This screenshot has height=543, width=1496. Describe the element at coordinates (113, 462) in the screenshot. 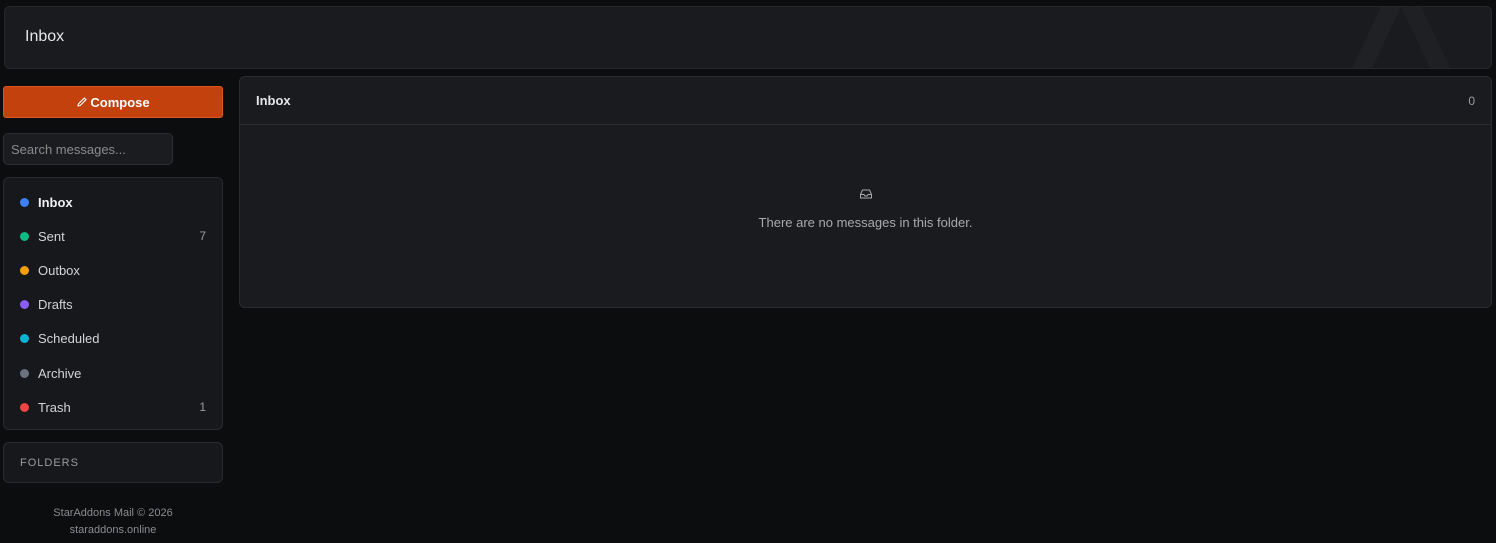

I see `folders-section: FOLDERS` at that location.